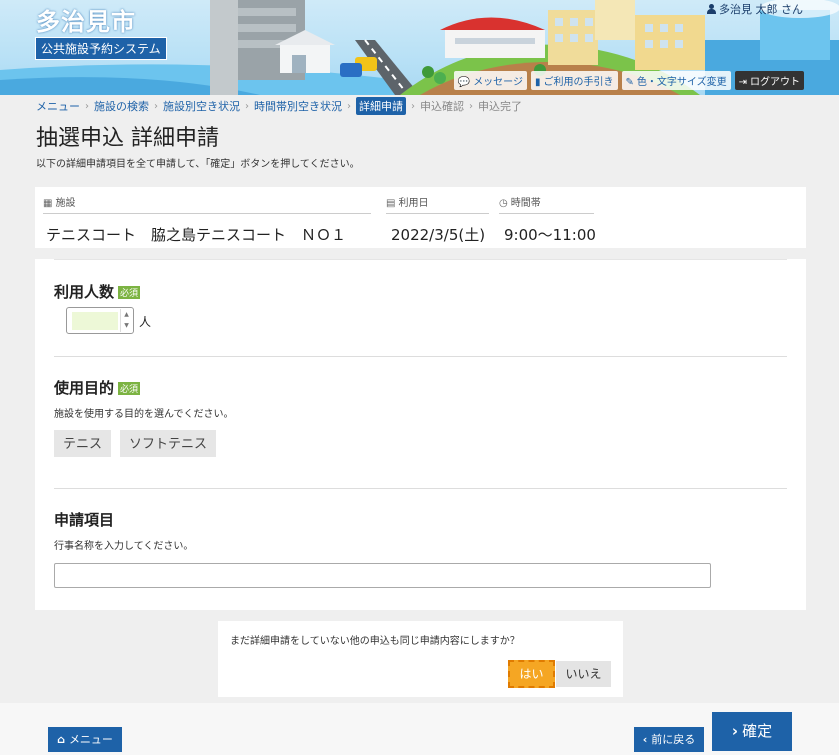 The image size is (839, 755). Describe the element at coordinates (645, 739) in the screenshot. I see `chevron-left-icon: ‹` at that location.